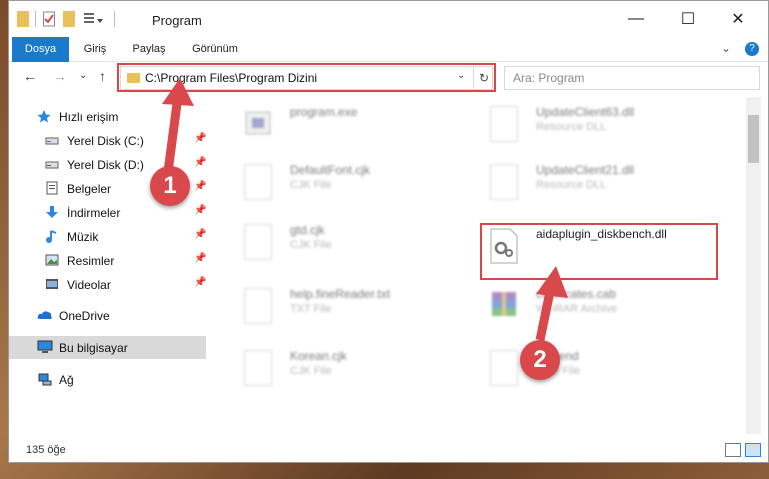 This screenshot has height=479, width=769. Describe the element at coordinates (178, 92) in the screenshot. I see `arrow-1-head` at that location.